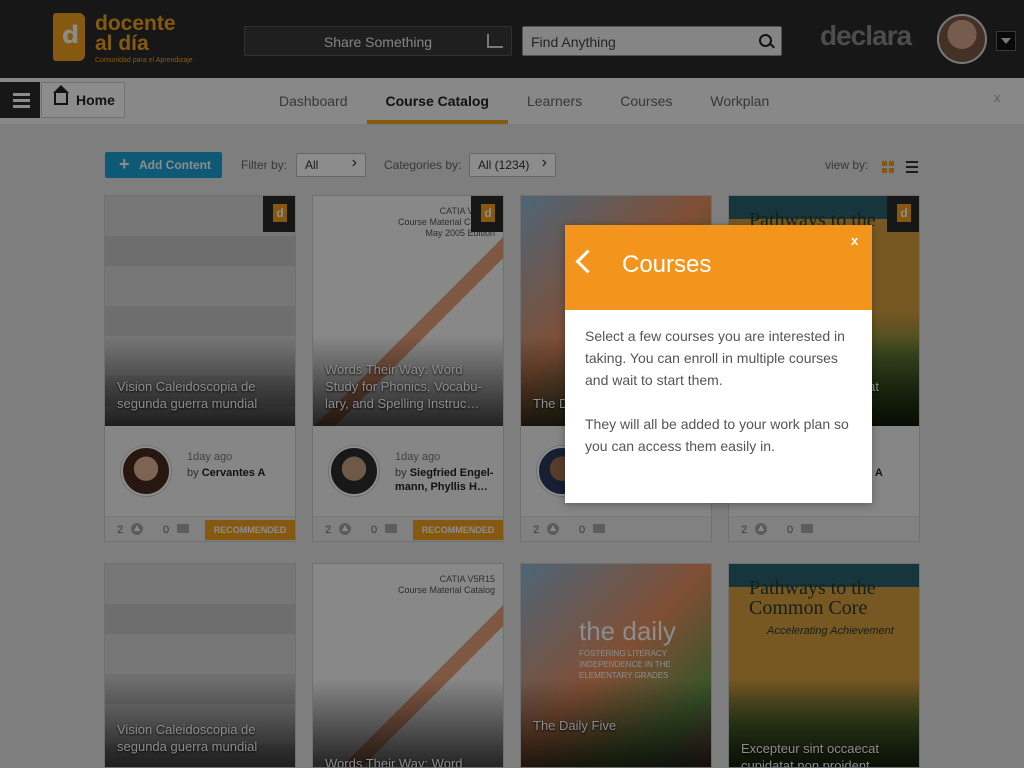 The image size is (1024, 768). I want to click on back-icon, so click(587, 261).